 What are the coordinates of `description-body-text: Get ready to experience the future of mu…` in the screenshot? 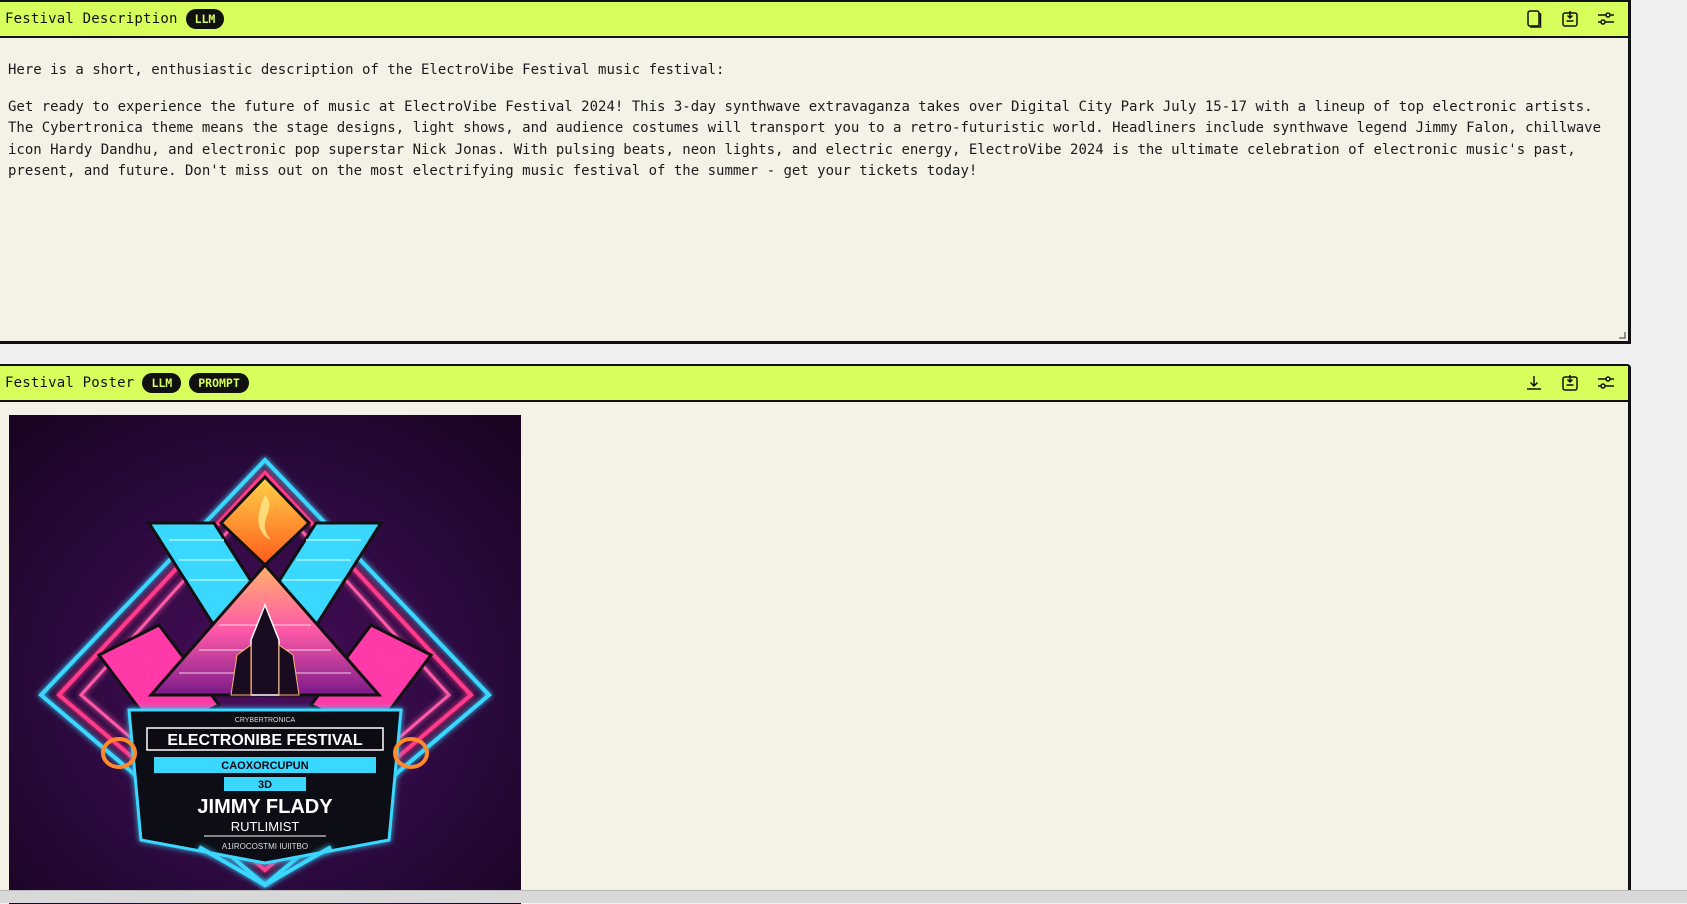 It's located at (805, 139).